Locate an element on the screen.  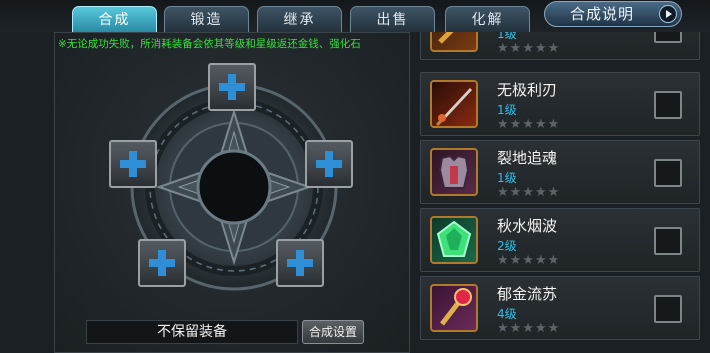
material-slot-bottom-left is located at coordinates (162, 263).